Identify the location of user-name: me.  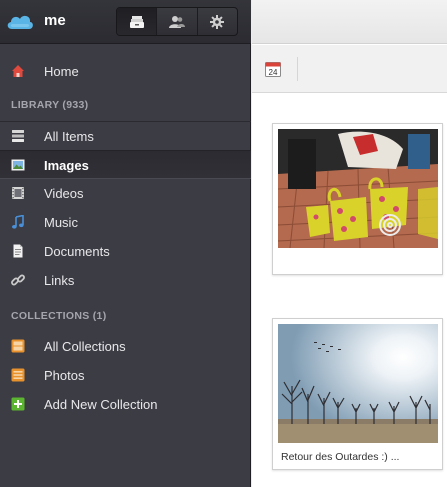
(55, 20).